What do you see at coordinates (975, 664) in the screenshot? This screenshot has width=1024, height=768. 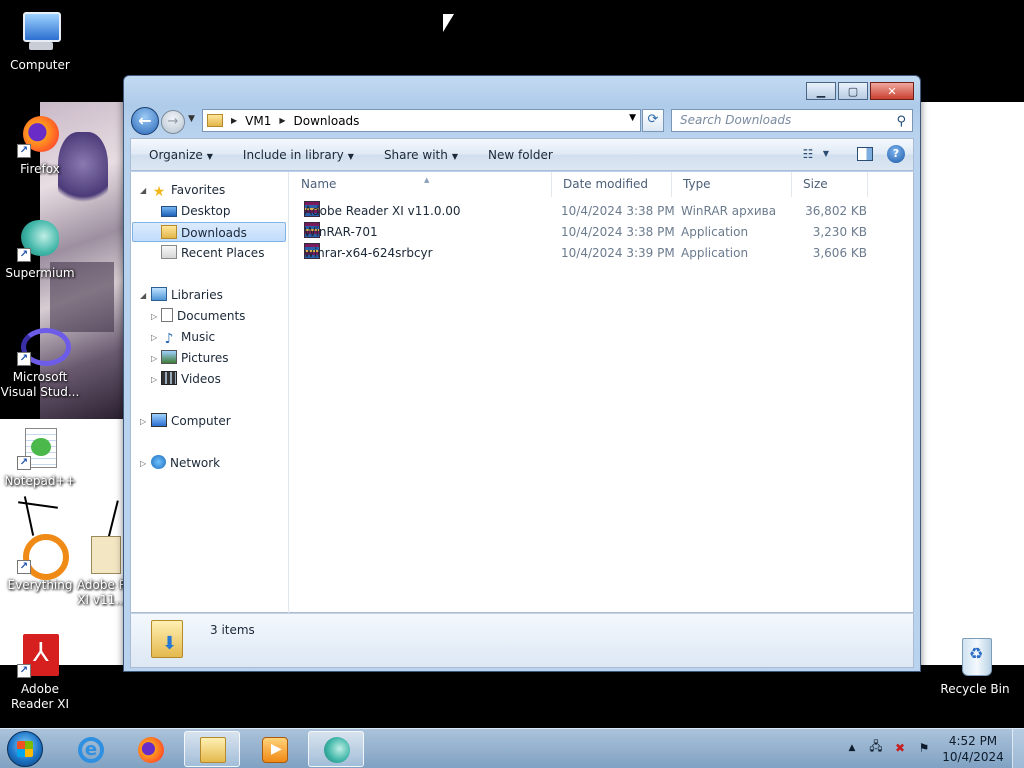 I see `desktop-icon-recycle-bin: Recycle Bin` at bounding box center [975, 664].